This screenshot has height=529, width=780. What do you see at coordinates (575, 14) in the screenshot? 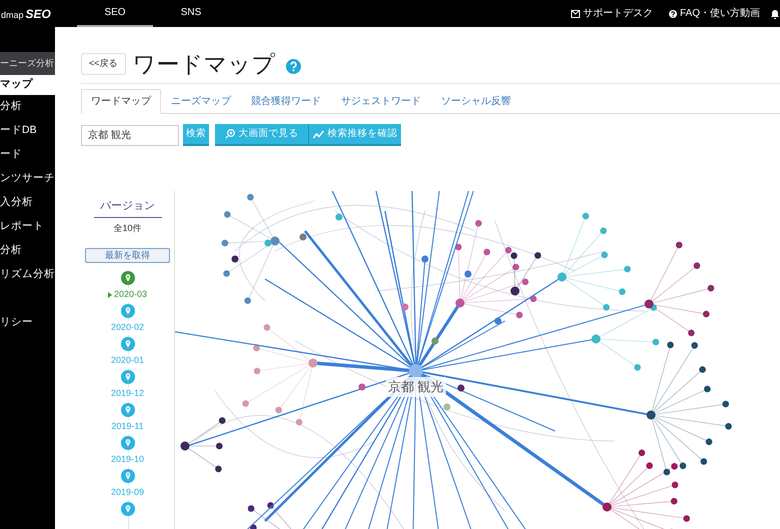
I see `mail-icon` at bounding box center [575, 14].